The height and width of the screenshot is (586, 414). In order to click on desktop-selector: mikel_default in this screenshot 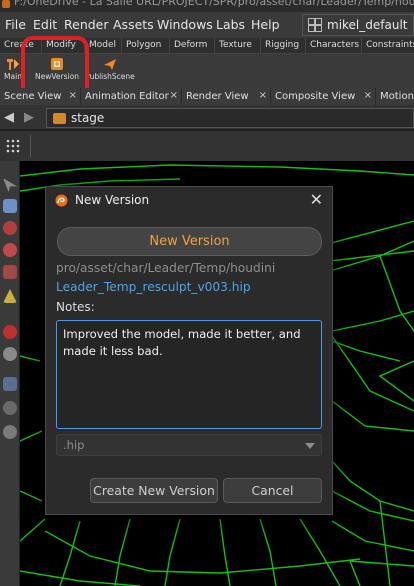, I will do `click(358, 25)`.